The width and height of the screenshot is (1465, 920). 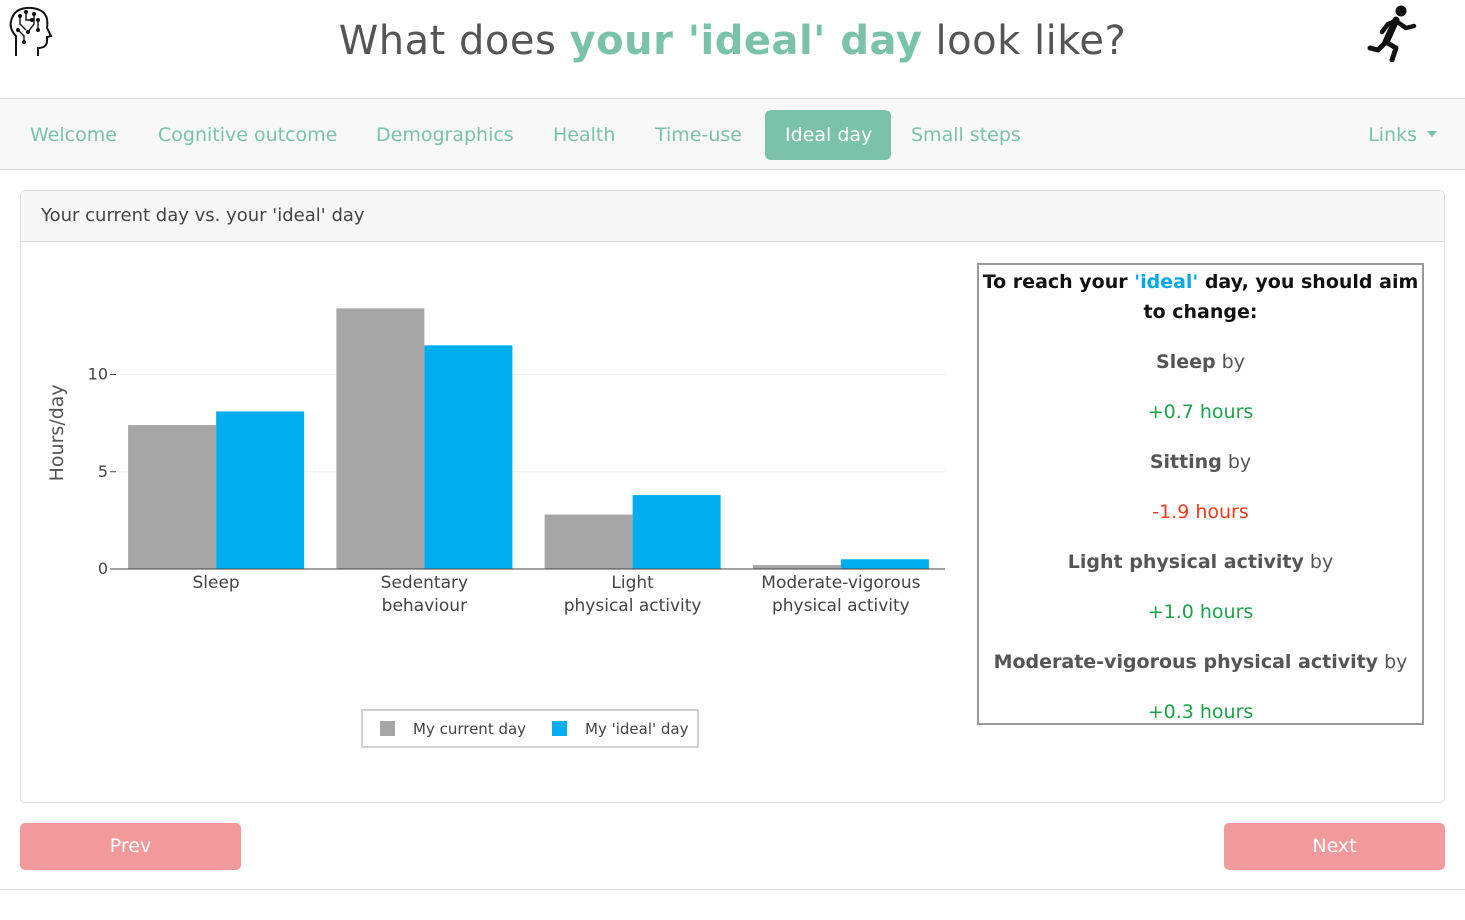 I want to click on x-tick-label: behaviour, so click(x=424, y=606).